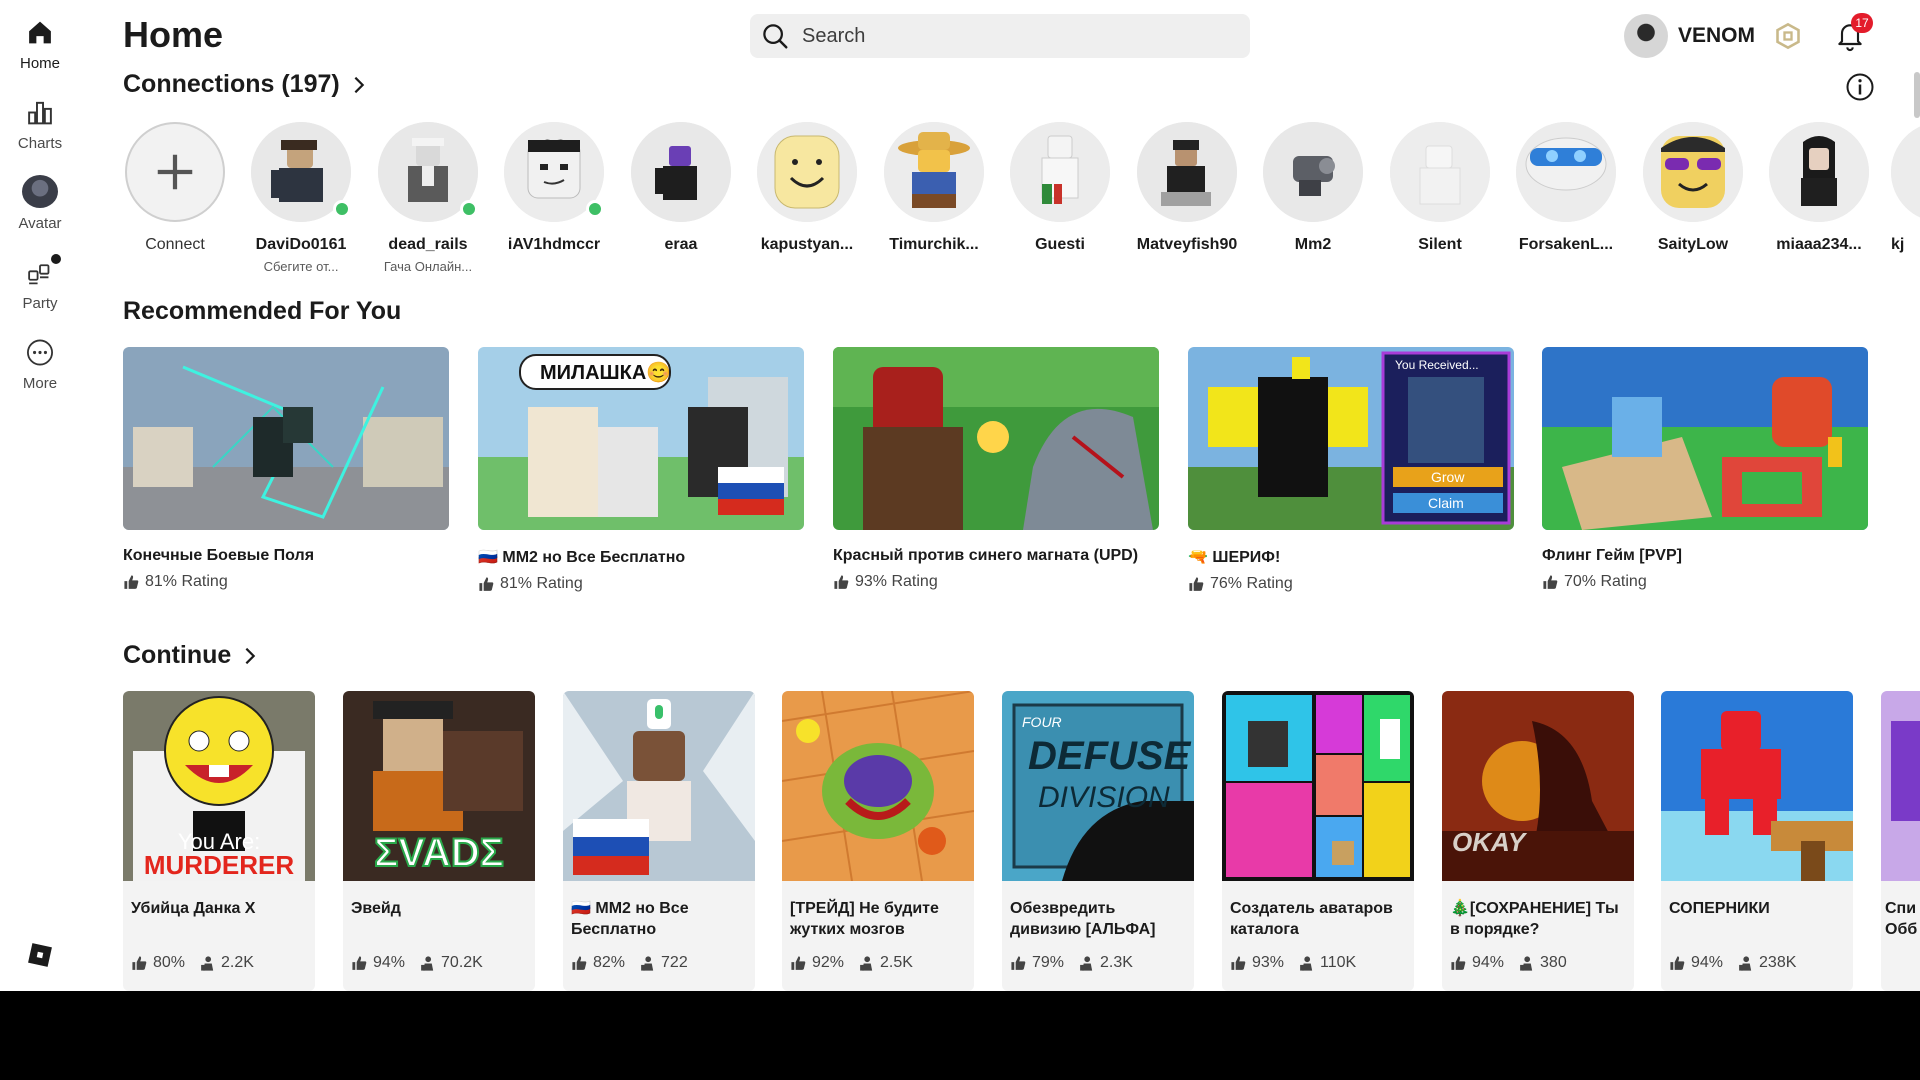  Describe the element at coordinates (1083, 919) in the screenshot. I see `game-title: Обезвредить дивизию [АЛЬФА]` at that location.